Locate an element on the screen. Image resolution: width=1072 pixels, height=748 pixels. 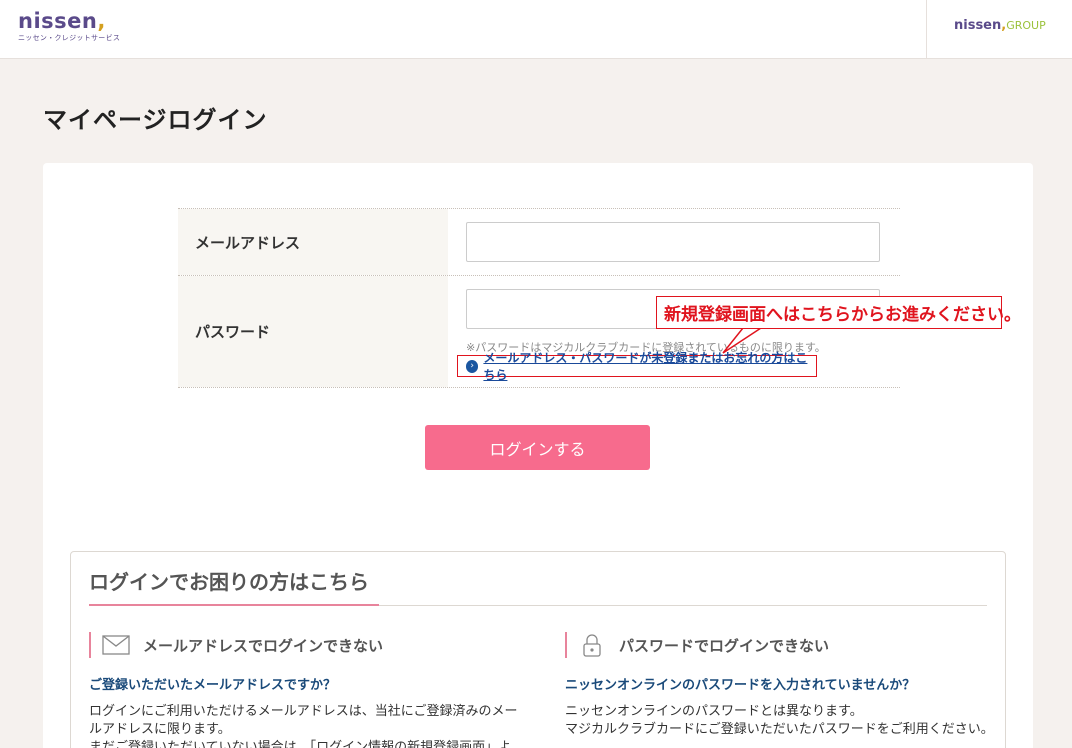
lock-icon is located at coordinates (592, 645).